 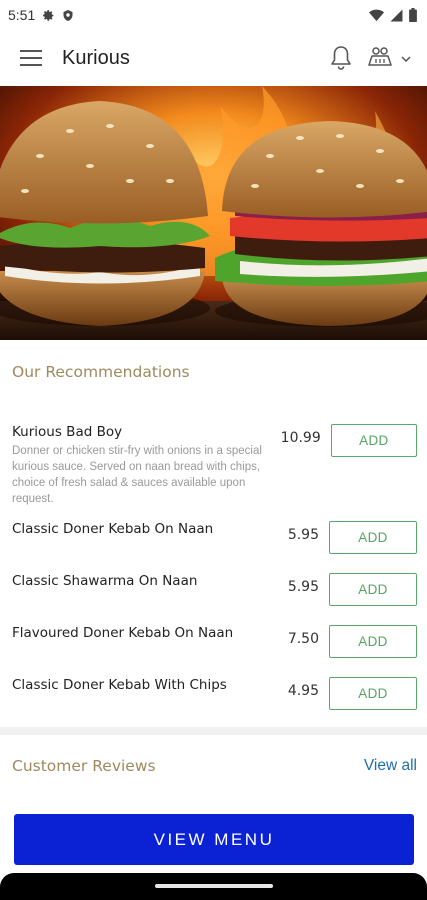 I want to click on bell-icon, so click(x=341, y=58).